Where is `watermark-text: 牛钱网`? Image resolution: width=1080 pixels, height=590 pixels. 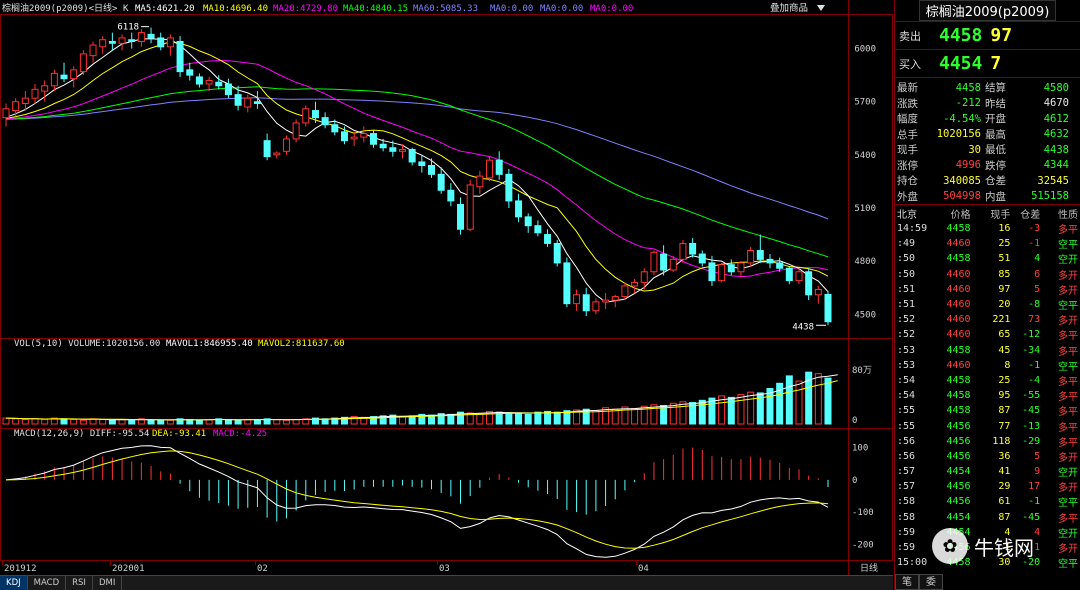
watermark-text: 牛钱网 is located at coordinates (1004, 547).